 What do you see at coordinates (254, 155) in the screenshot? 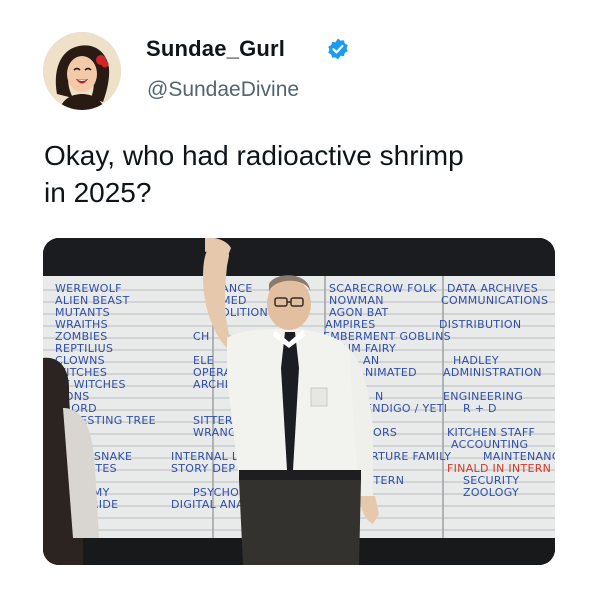
I see `tweet-text-line: Okay, who had radioactive shrimp` at bounding box center [254, 155].